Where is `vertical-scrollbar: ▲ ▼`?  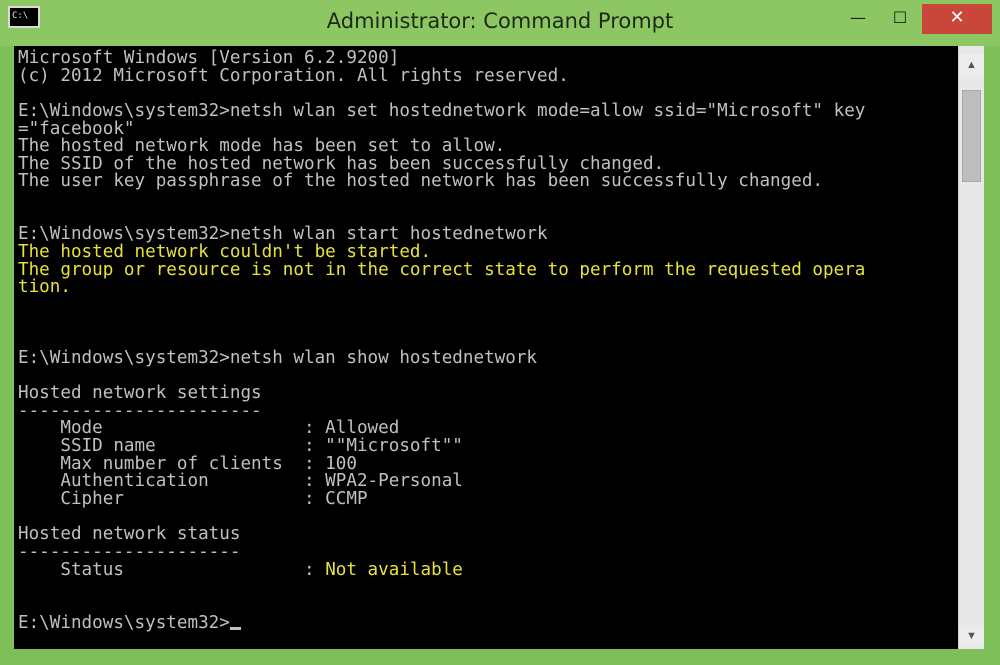
vertical-scrollbar: ▲ ▼ is located at coordinates (971, 347).